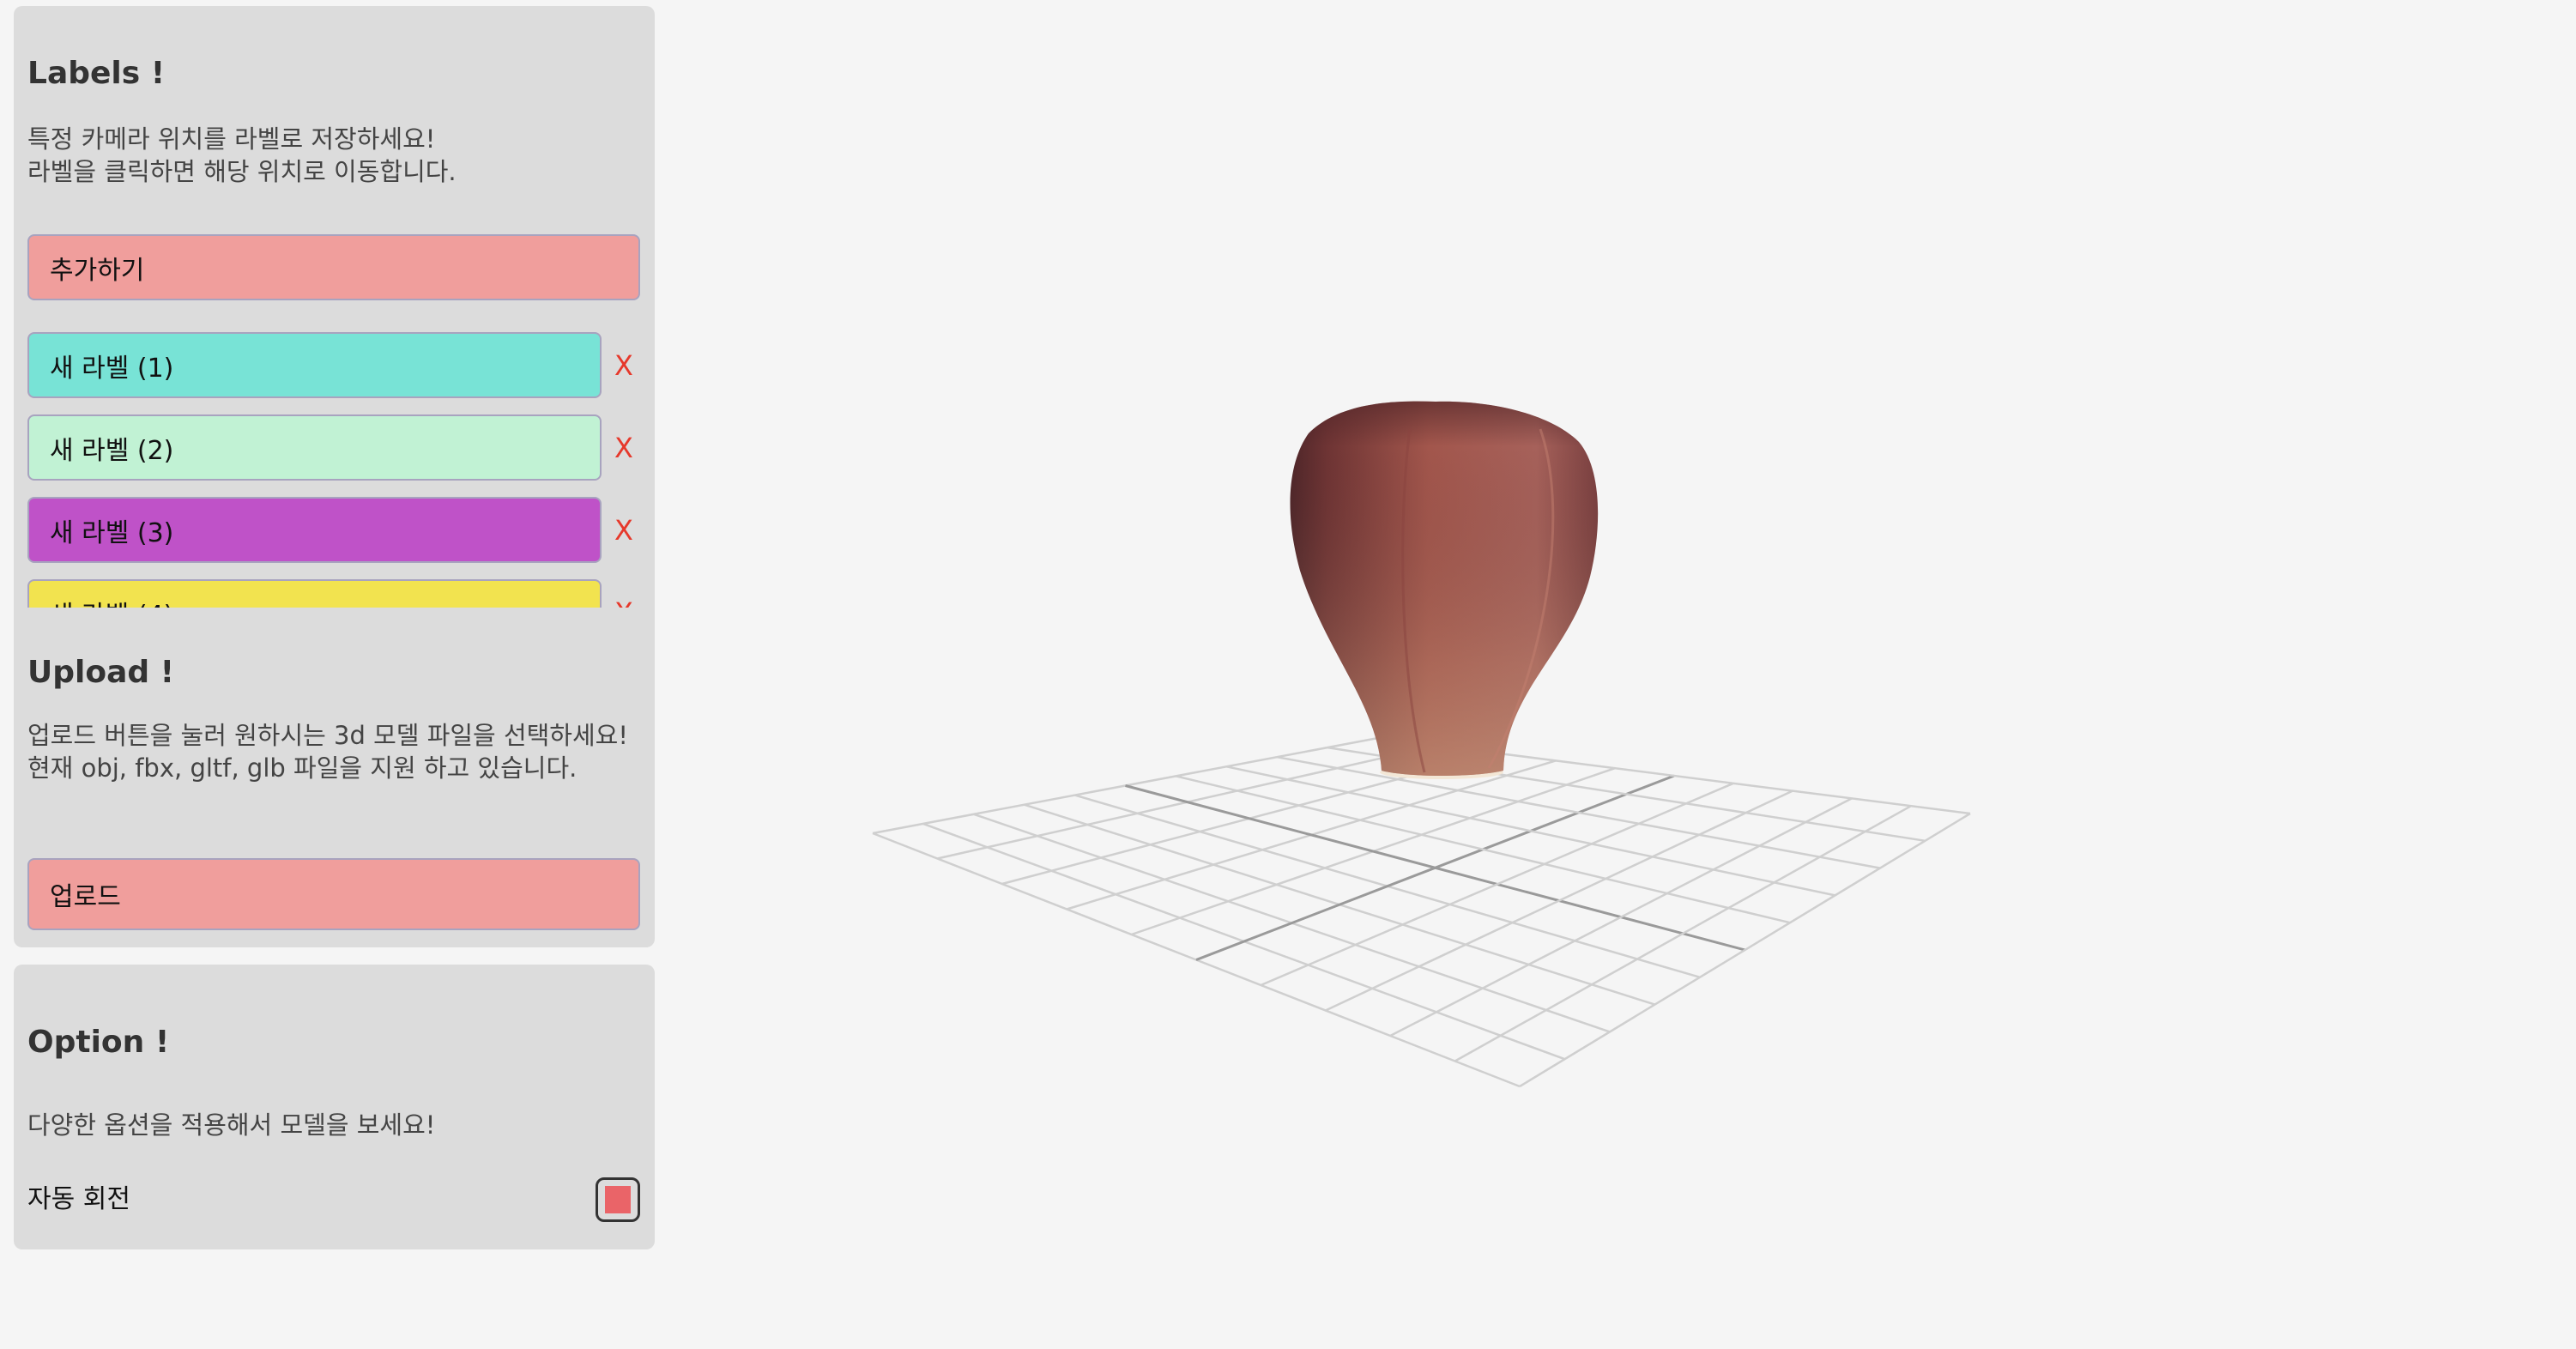  I want to click on checkbox-checked-mark, so click(618, 1199).